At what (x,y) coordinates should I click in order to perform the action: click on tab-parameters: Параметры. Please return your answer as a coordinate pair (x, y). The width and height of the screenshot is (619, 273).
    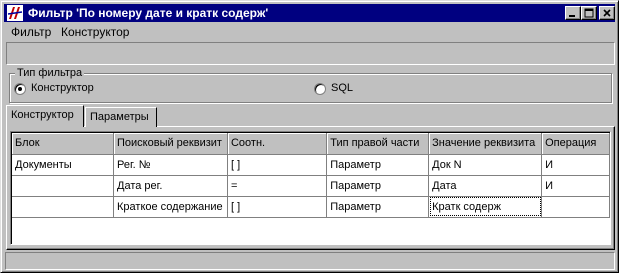
    Looking at the image, I should click on (121, 117).